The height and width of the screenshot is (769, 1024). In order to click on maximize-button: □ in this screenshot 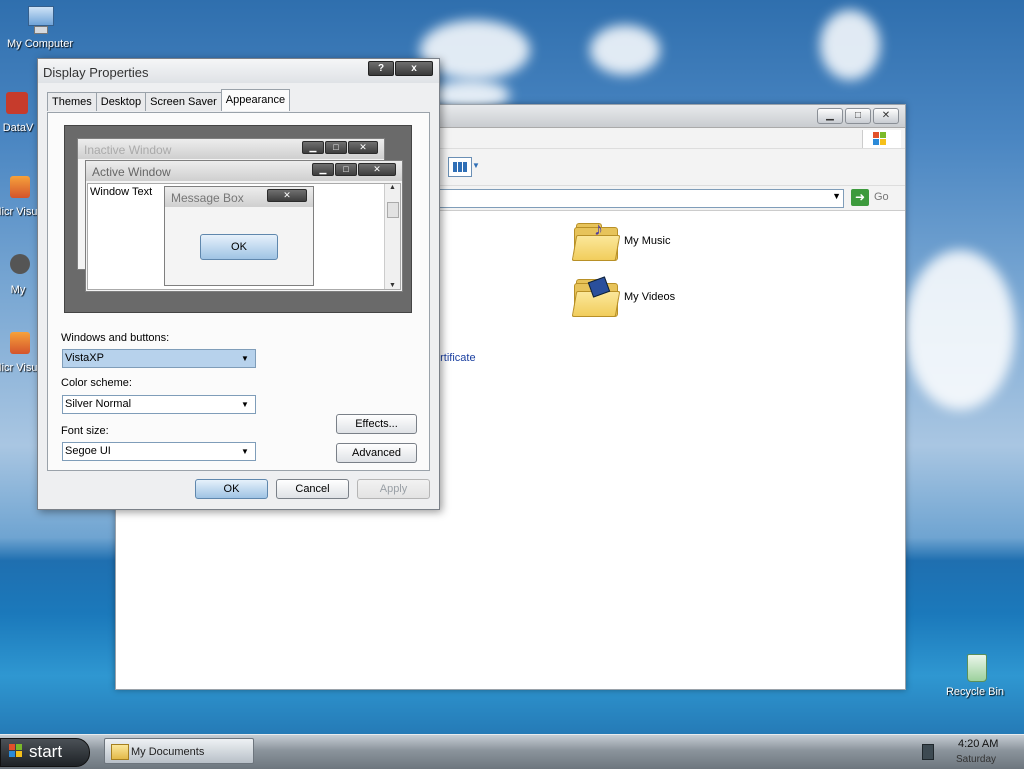, I will do `click(858, 116)`.